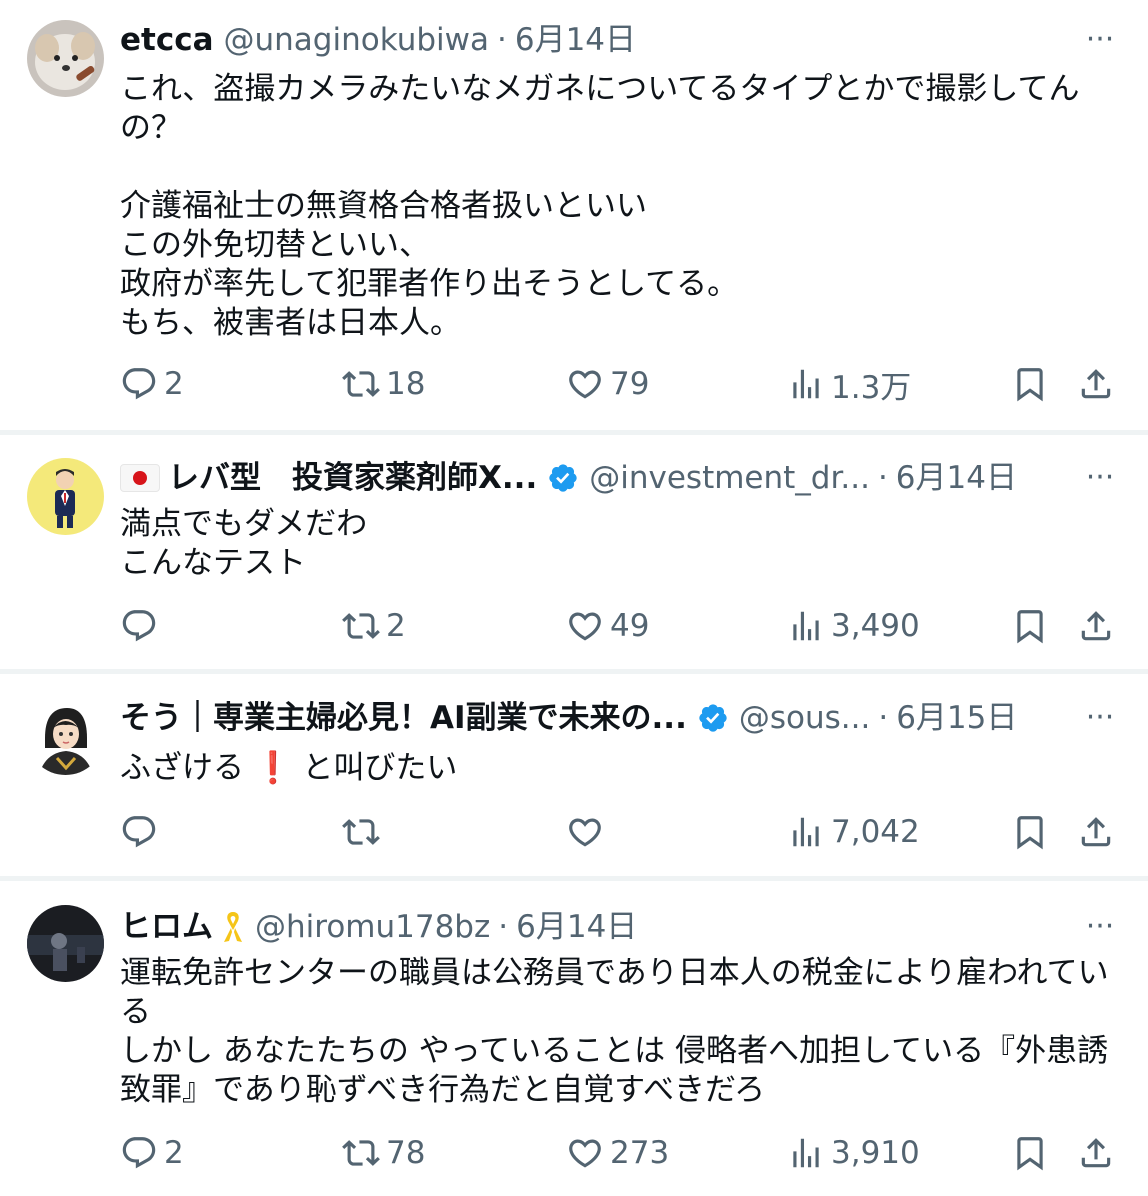 This screenshot has height=1196, width=1148. What do you see at coordinates (182, 768) in the screenshot?
I see `tweet-text-part: ふざける` at bounding box center [182, 768].